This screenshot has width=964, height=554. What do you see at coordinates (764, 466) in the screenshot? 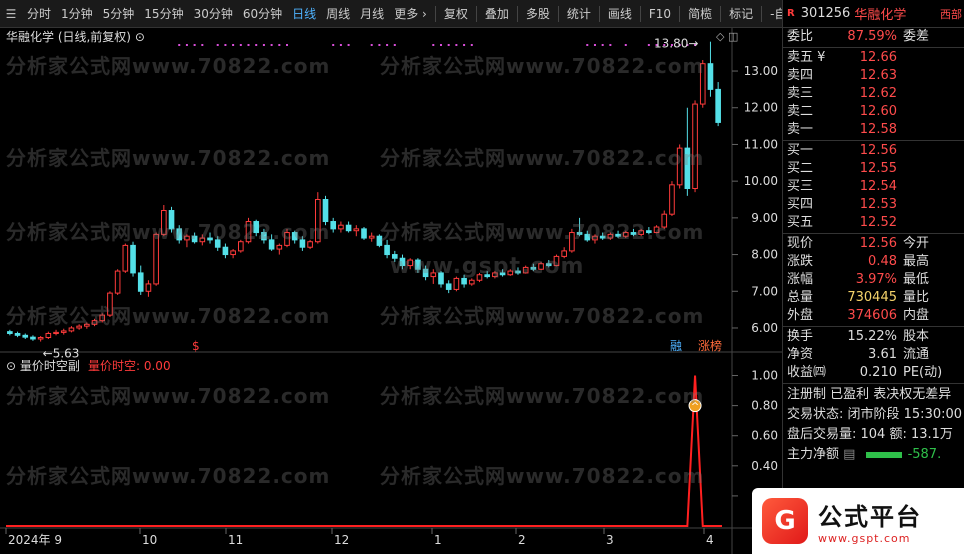
I see `sub-y-tick-label: 0.40` at bounding box center [764, 466].